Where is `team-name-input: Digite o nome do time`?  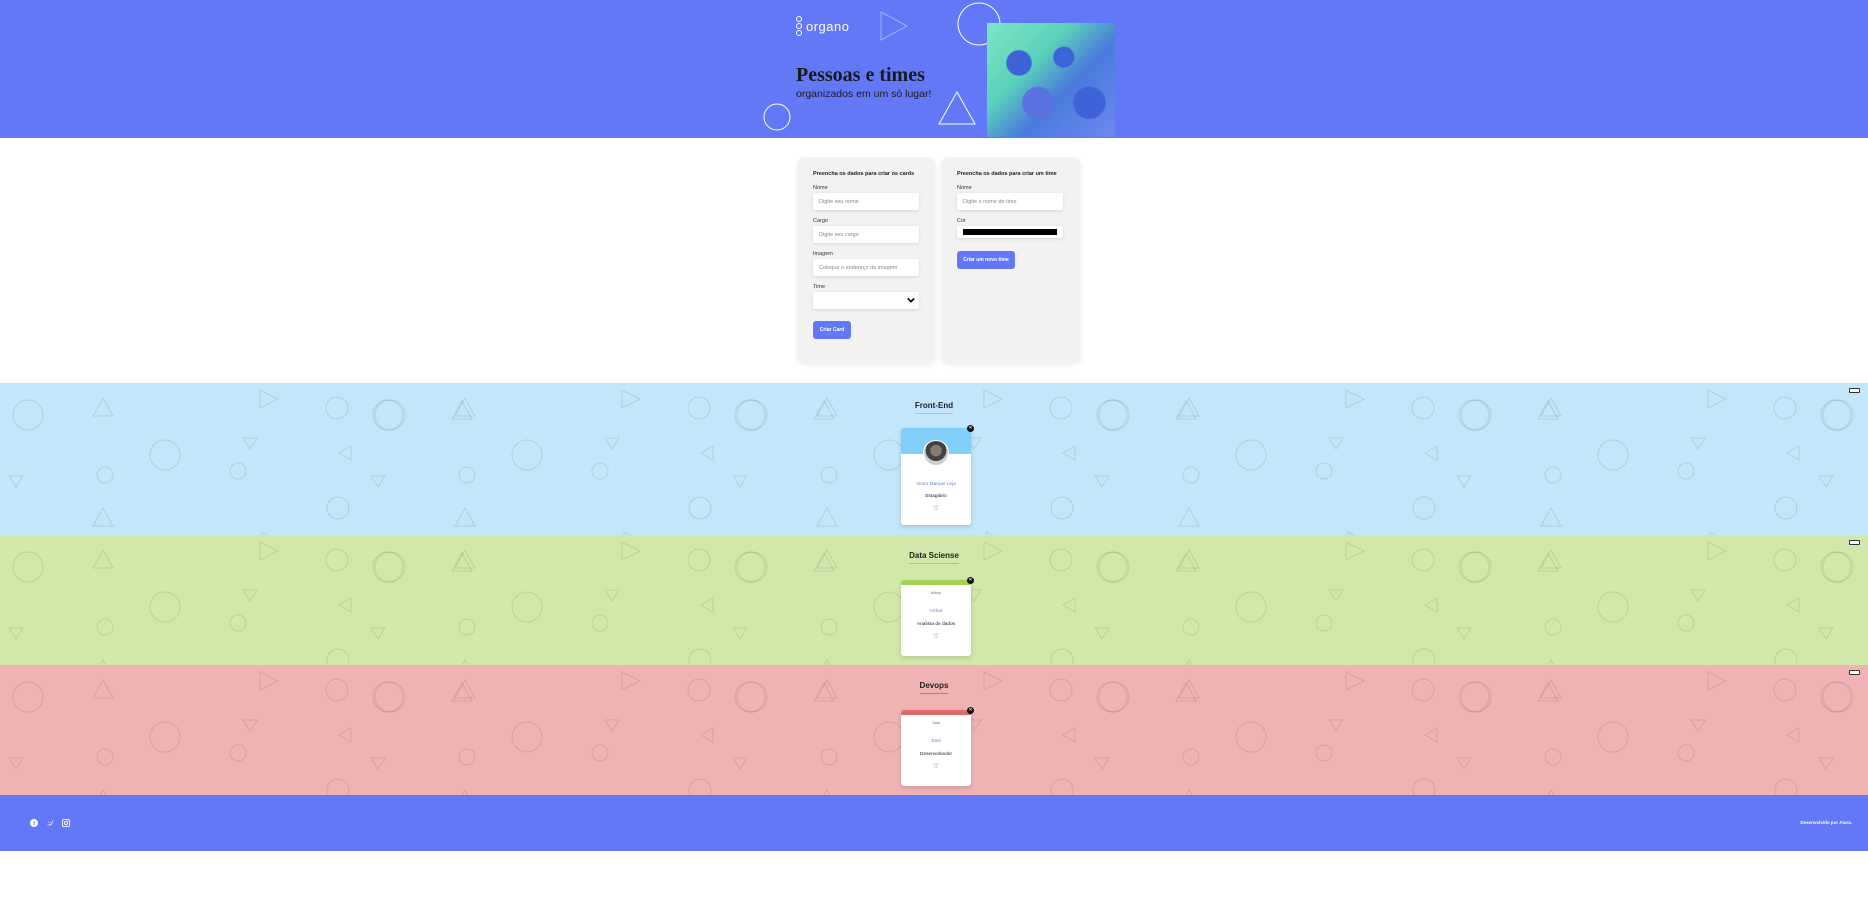
team-name-input: Digite o nome do time is located at coordinates (1010, 201).